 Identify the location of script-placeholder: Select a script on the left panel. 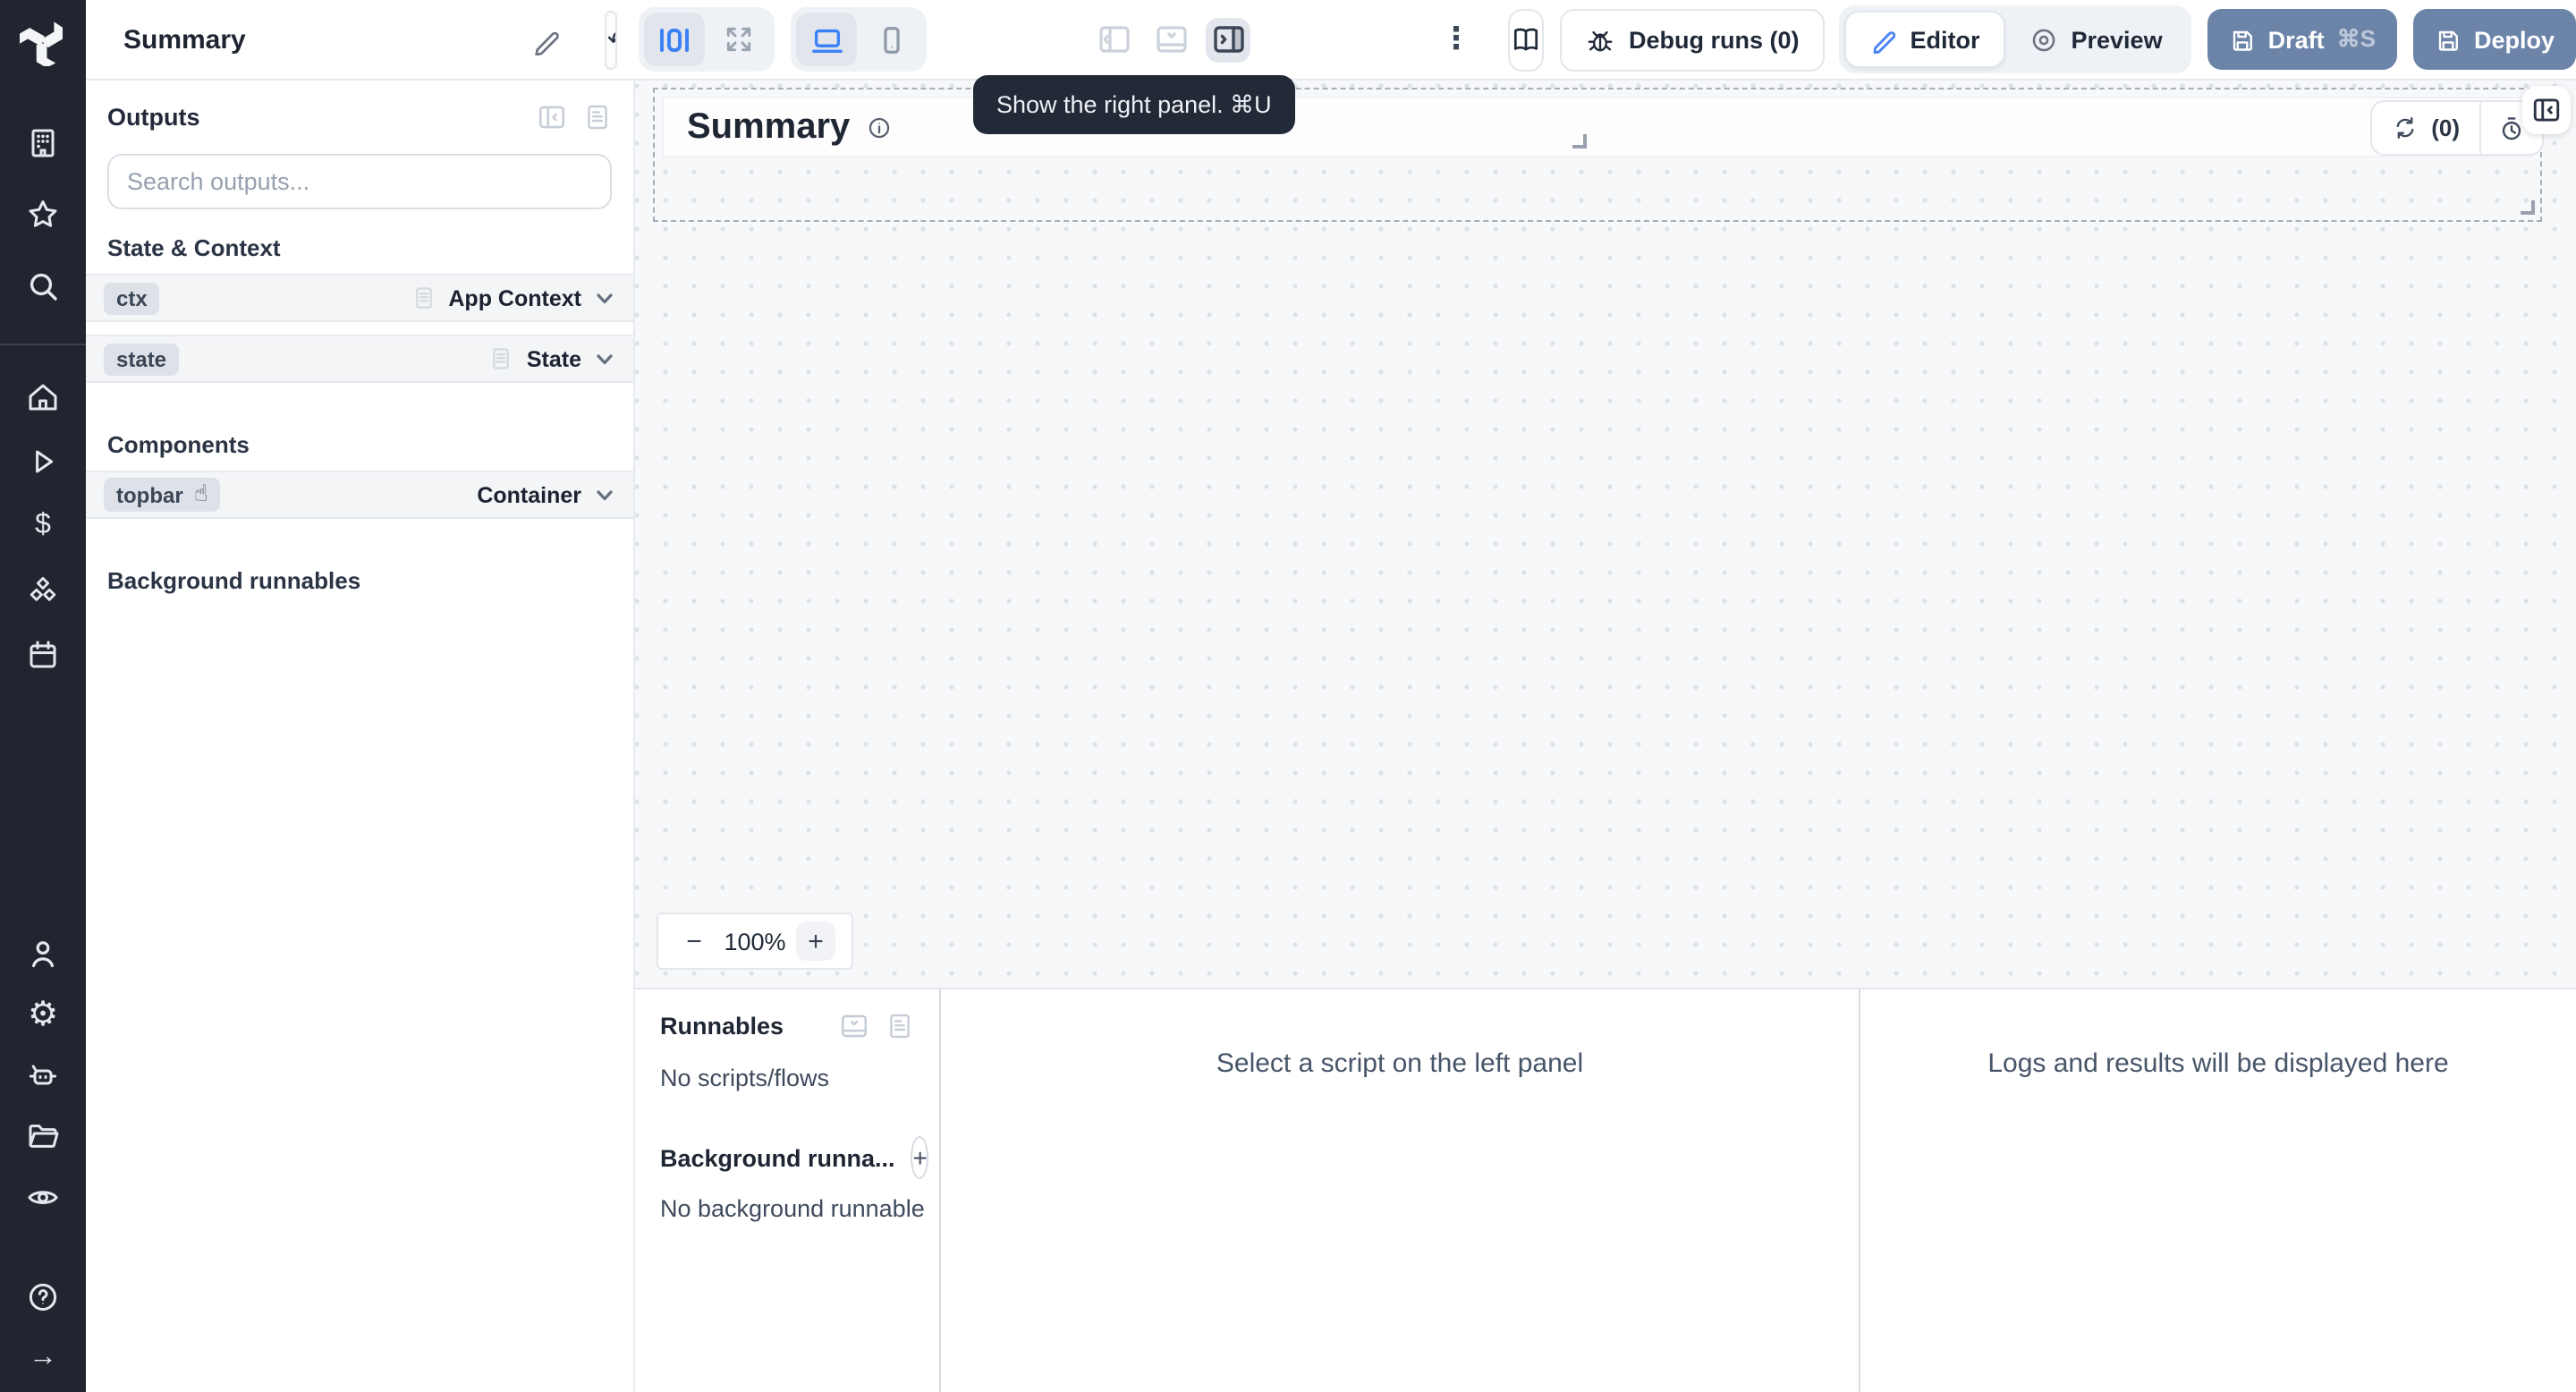
(1400, 1063).